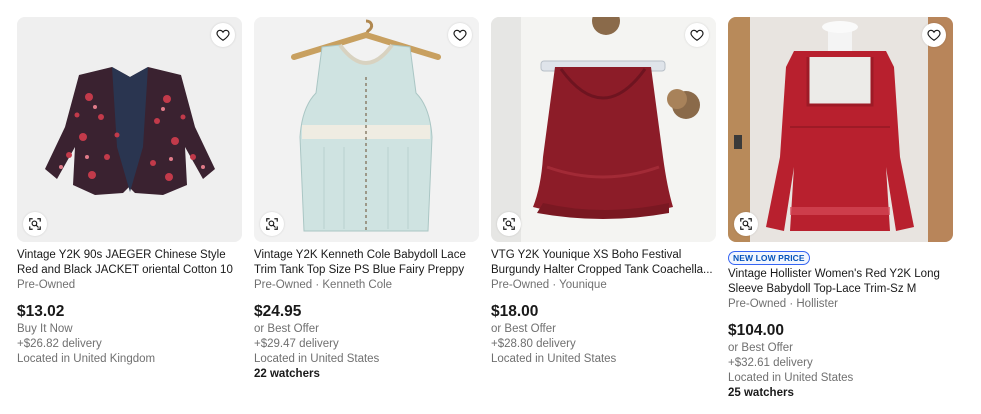 The height and width of the screenshot is (414, 981). Describe the element at coordinates (533, 344) in the screenshot. I see `delivery-cost: +$28.80 delivery` at that location.